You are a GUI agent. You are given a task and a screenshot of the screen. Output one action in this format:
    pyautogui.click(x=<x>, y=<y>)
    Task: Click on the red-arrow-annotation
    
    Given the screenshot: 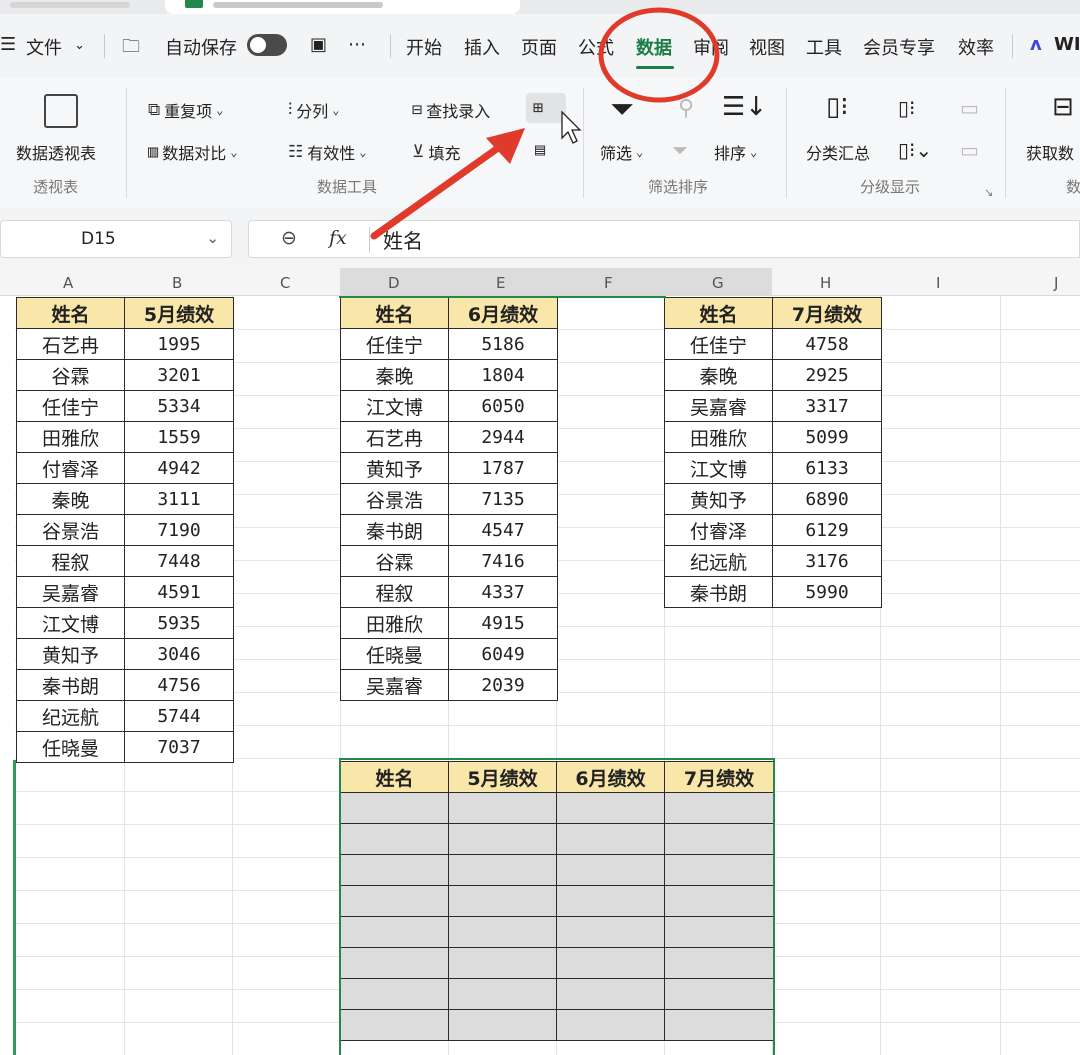 What is the action you would take?
    pyautogui.click(x=439, y=189)
    